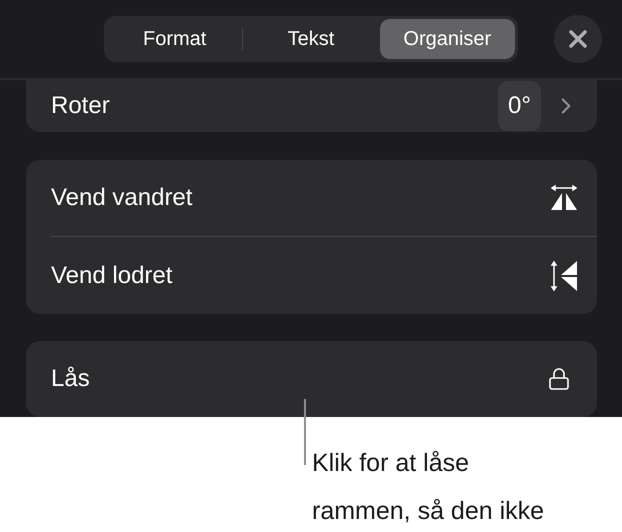  What do you see at coordinates (112, 276) in the screenshot?
I see `row-label: Vend lodret` at bounding box center [112, 276].